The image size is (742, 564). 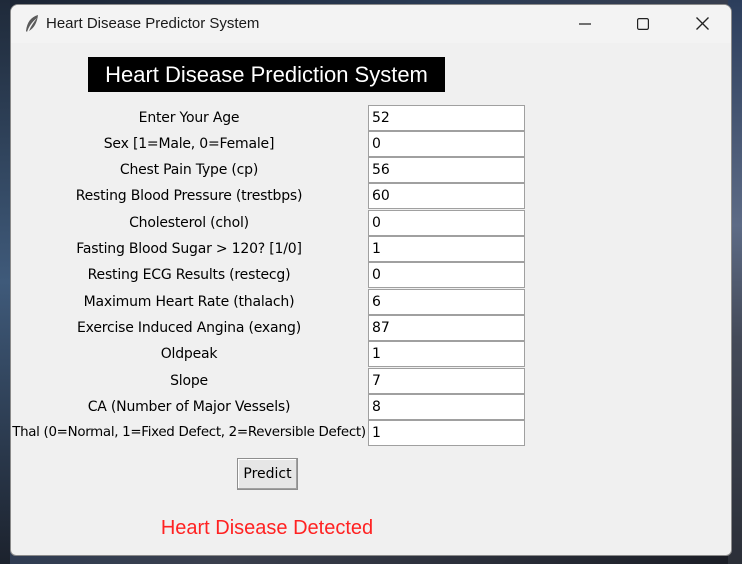 What do you see at coordinates (267, 528) in the screenshot?
I see `prediction-result: Heart Disease Detected` at bounding box center [267, 528].